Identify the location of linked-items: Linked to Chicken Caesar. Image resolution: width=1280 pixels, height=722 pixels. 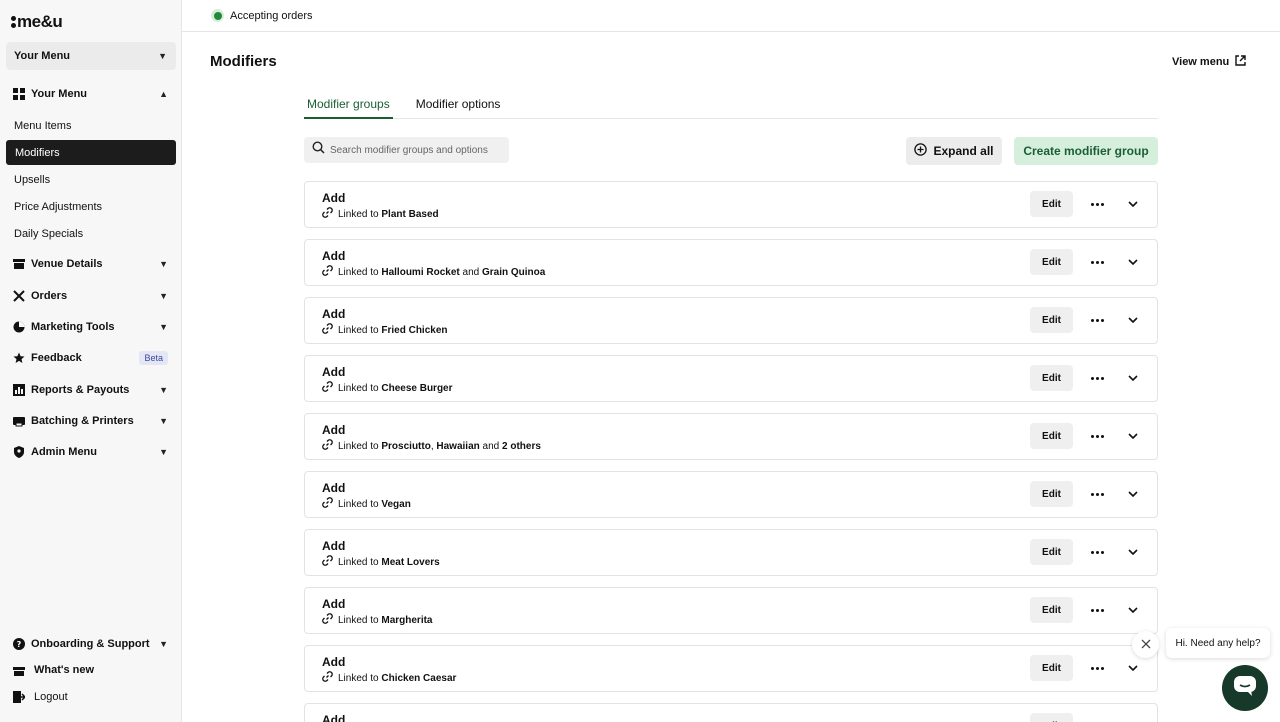
(389, 678).